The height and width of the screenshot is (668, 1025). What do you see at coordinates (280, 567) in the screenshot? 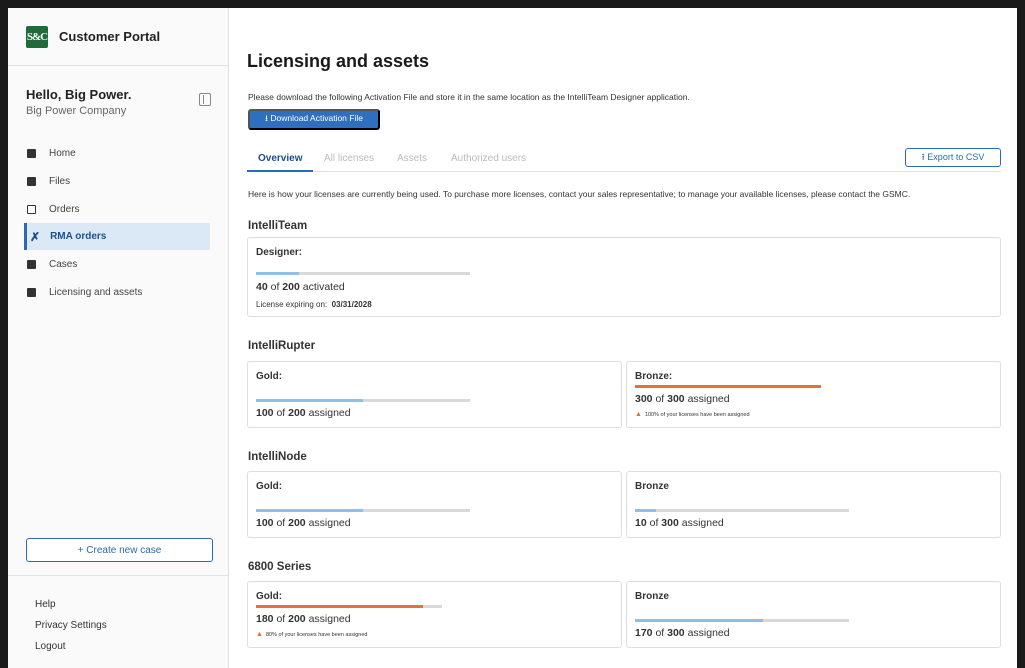
I see `section-title-6800-series: 6800 Series` at bounding box center [280, 567].